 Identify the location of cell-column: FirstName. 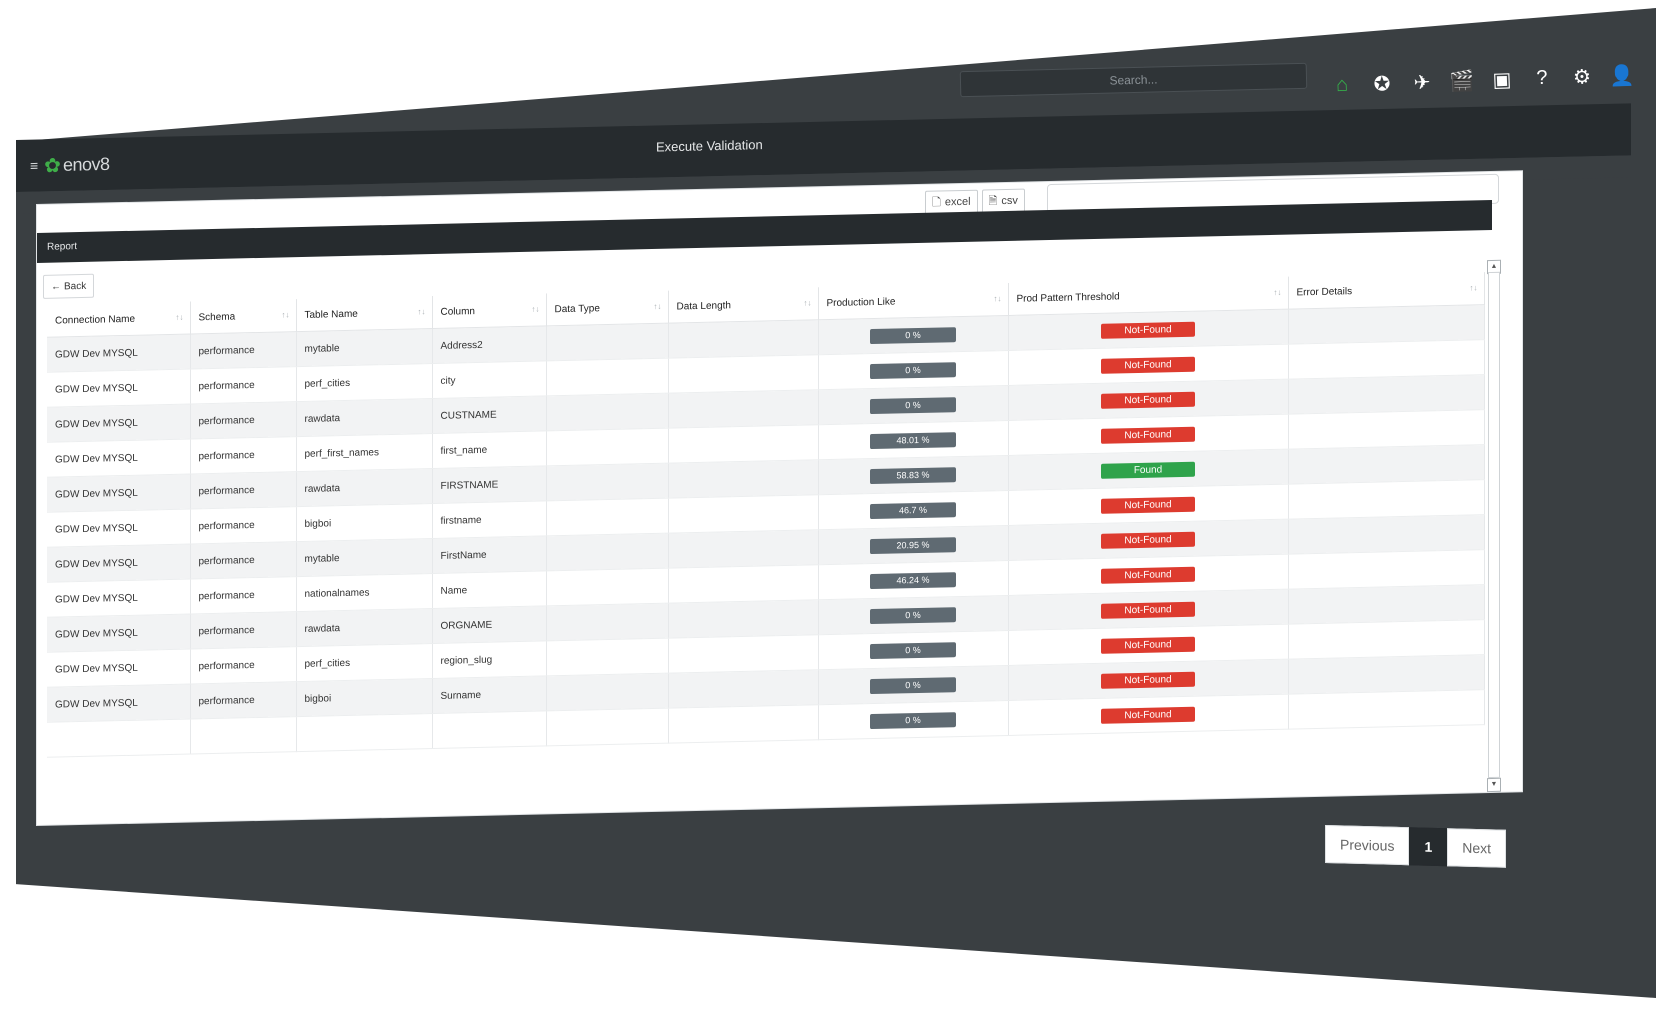
(489, 554).